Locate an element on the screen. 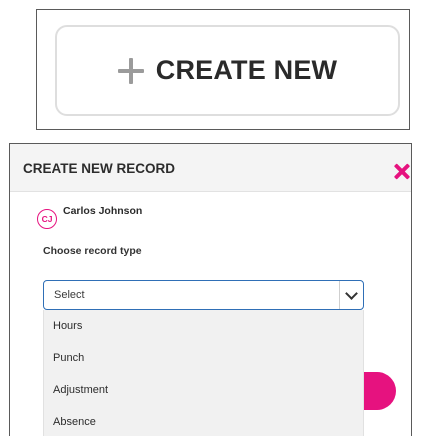 Image resolution: width=421 pixels, height=436 pixels. option-hours: Hours is located at coordinates (203, 326).